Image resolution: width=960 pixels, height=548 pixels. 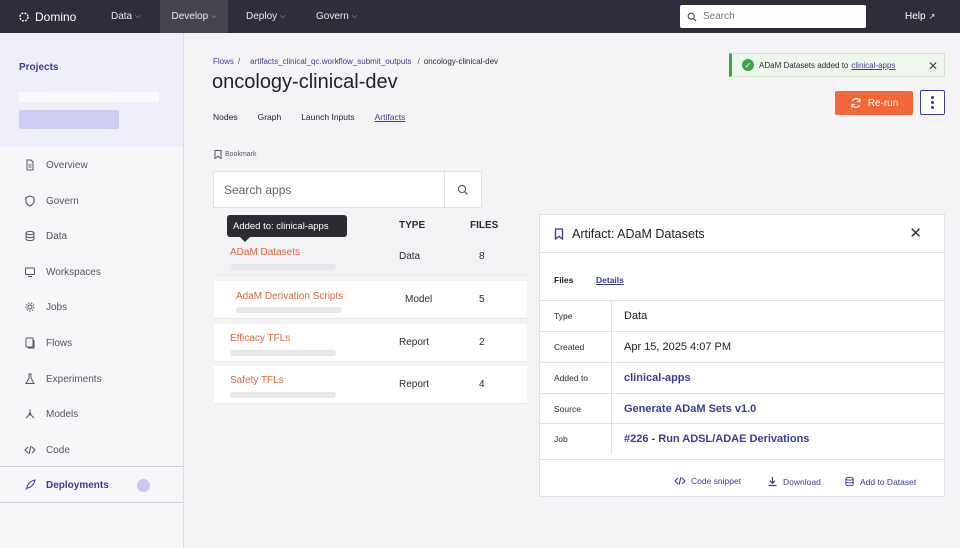 I want to click on detail-key: Job, so click(x=561, y=439).